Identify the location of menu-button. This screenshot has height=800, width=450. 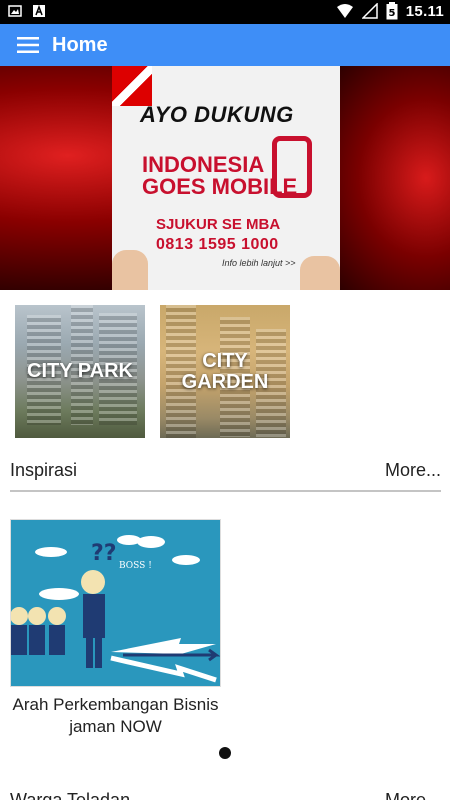
(28, 45).